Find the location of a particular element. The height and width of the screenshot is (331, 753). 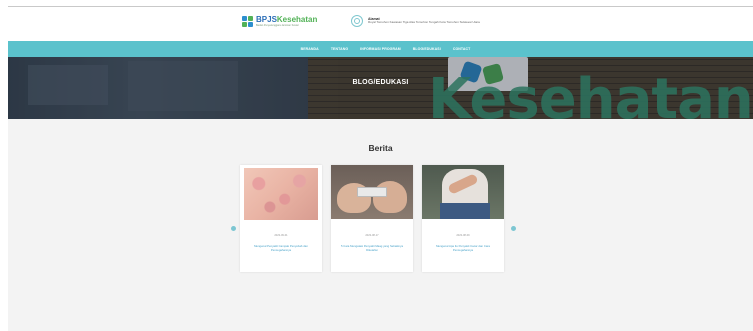

section-title: Berita is located at coordinates (380, 148).